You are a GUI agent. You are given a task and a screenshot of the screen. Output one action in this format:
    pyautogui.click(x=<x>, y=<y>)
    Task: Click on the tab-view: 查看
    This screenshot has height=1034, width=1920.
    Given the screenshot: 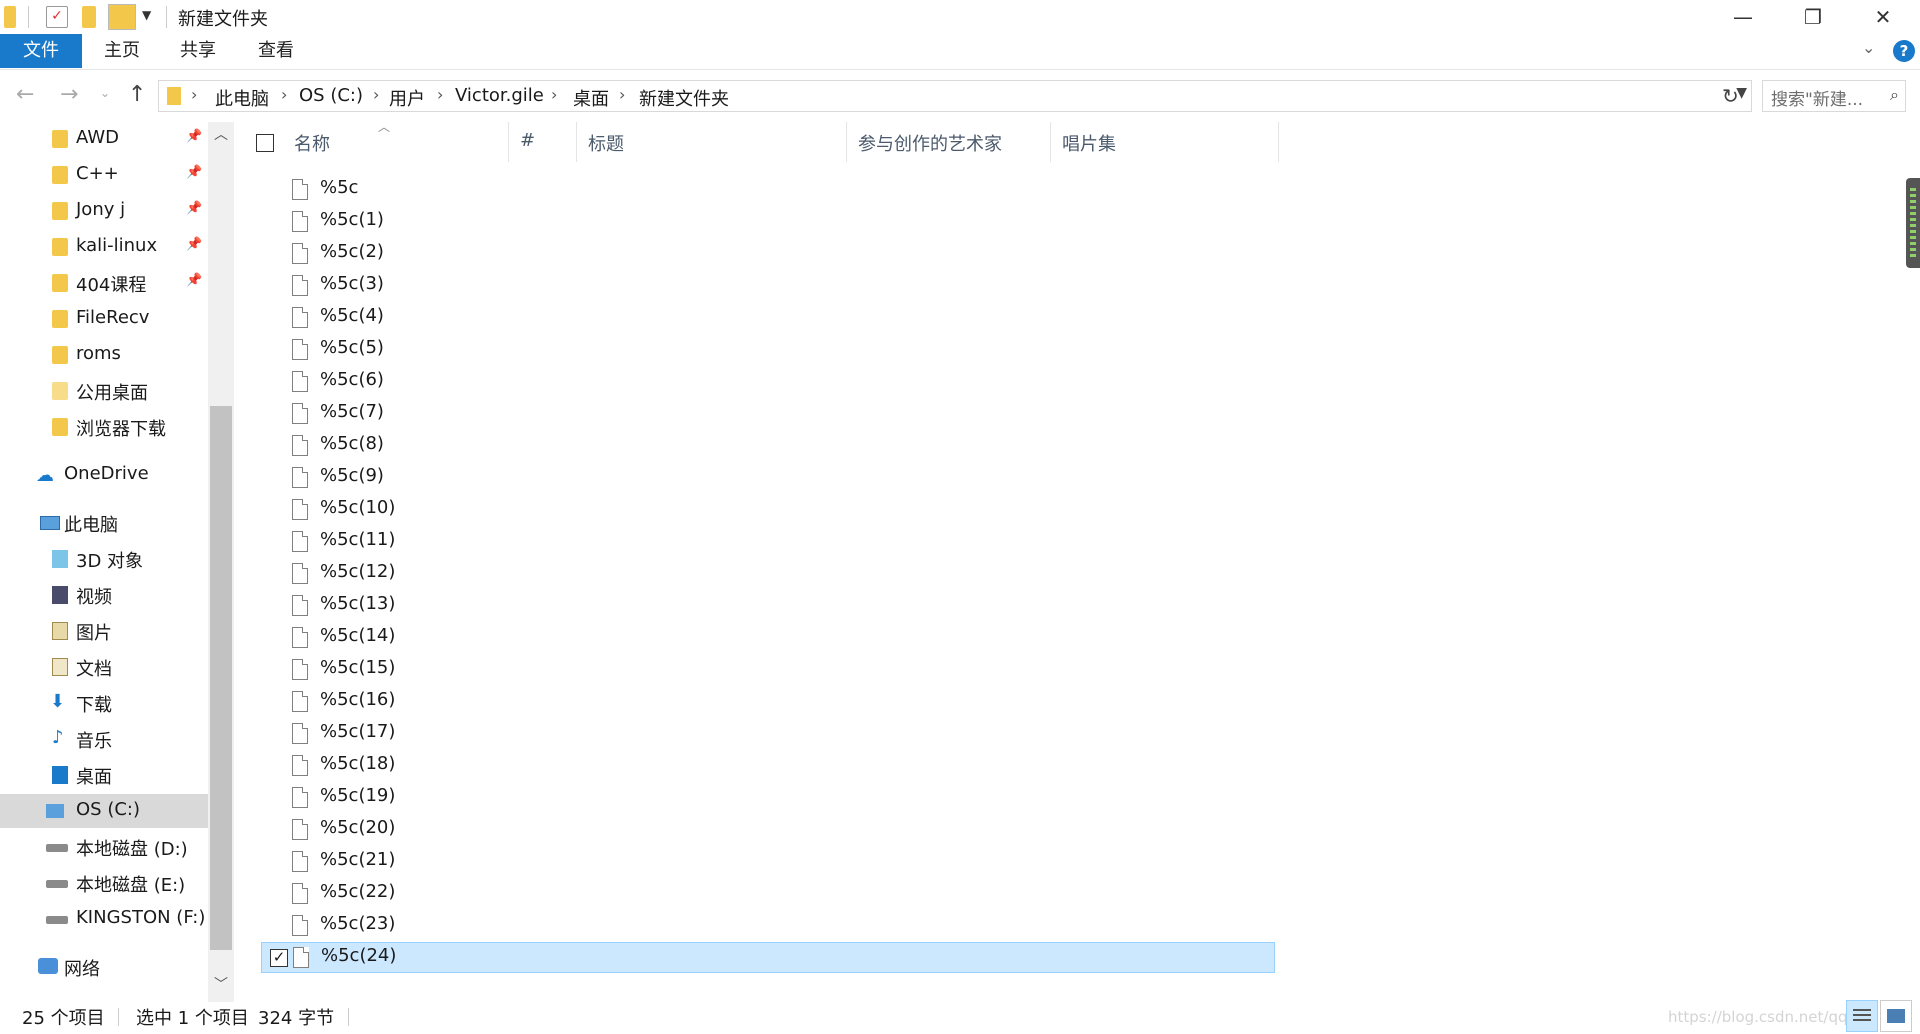 What is the action you would take?
    pyautogui.click(x=276, y=51)
    